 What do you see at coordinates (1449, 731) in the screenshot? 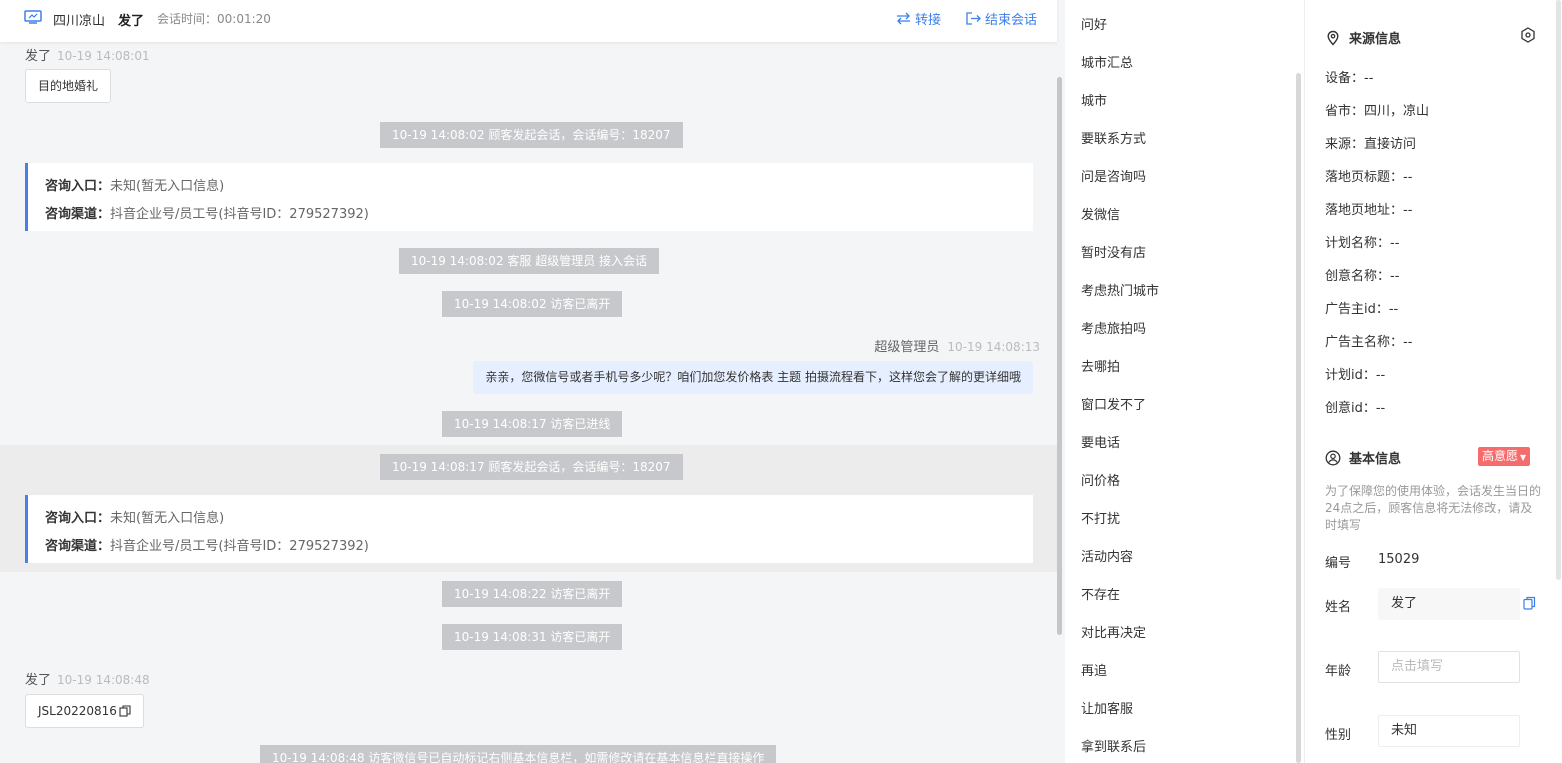
I see `gender-select: 未知` at bounding box center [1449, 731].